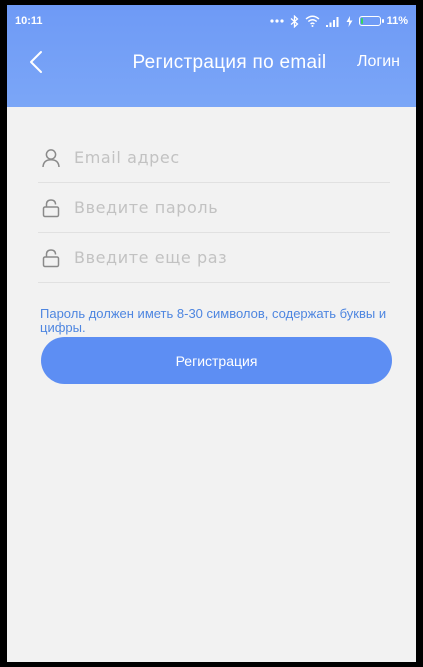 The height and width of the screenshot is (667, 423). I want to click on status-icons: 11%, so click(338, 21).